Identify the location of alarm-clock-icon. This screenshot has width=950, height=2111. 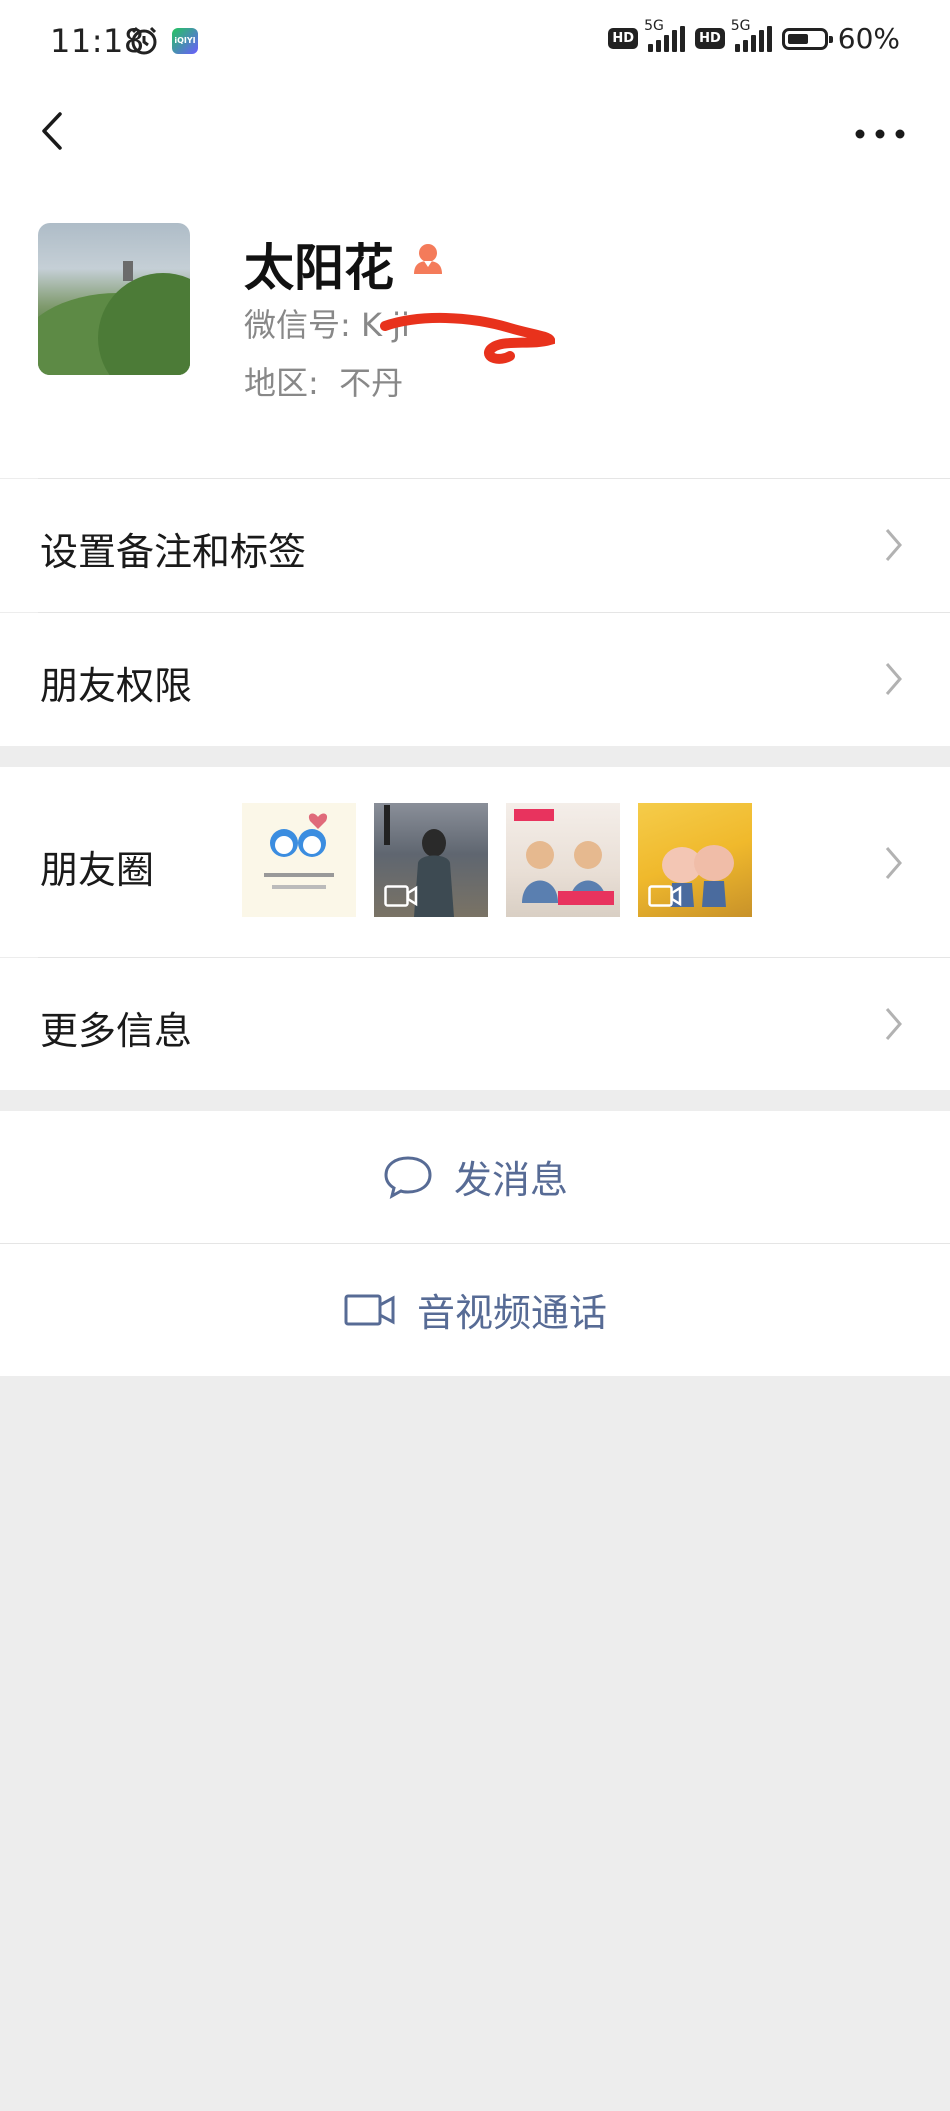
(144, 40).